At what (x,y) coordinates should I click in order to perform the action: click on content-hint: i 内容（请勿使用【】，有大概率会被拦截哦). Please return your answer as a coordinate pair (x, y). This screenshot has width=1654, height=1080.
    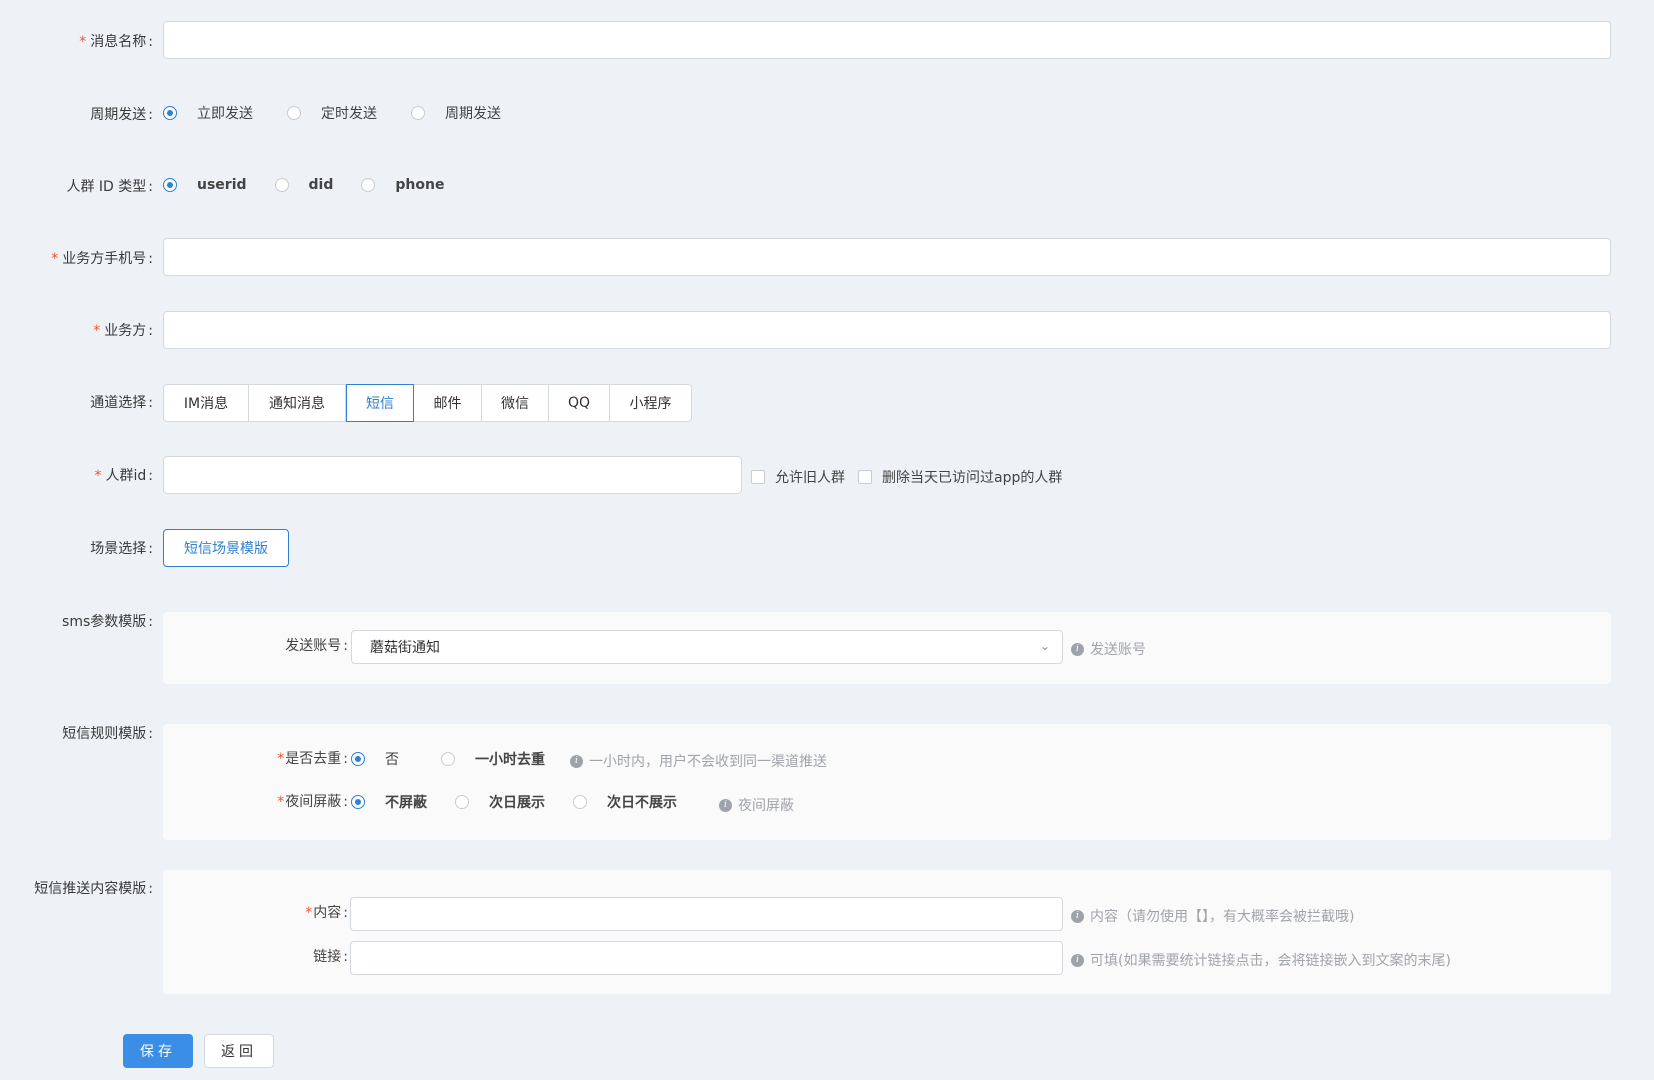
    Looking at the image, I should click on (1212, 916).